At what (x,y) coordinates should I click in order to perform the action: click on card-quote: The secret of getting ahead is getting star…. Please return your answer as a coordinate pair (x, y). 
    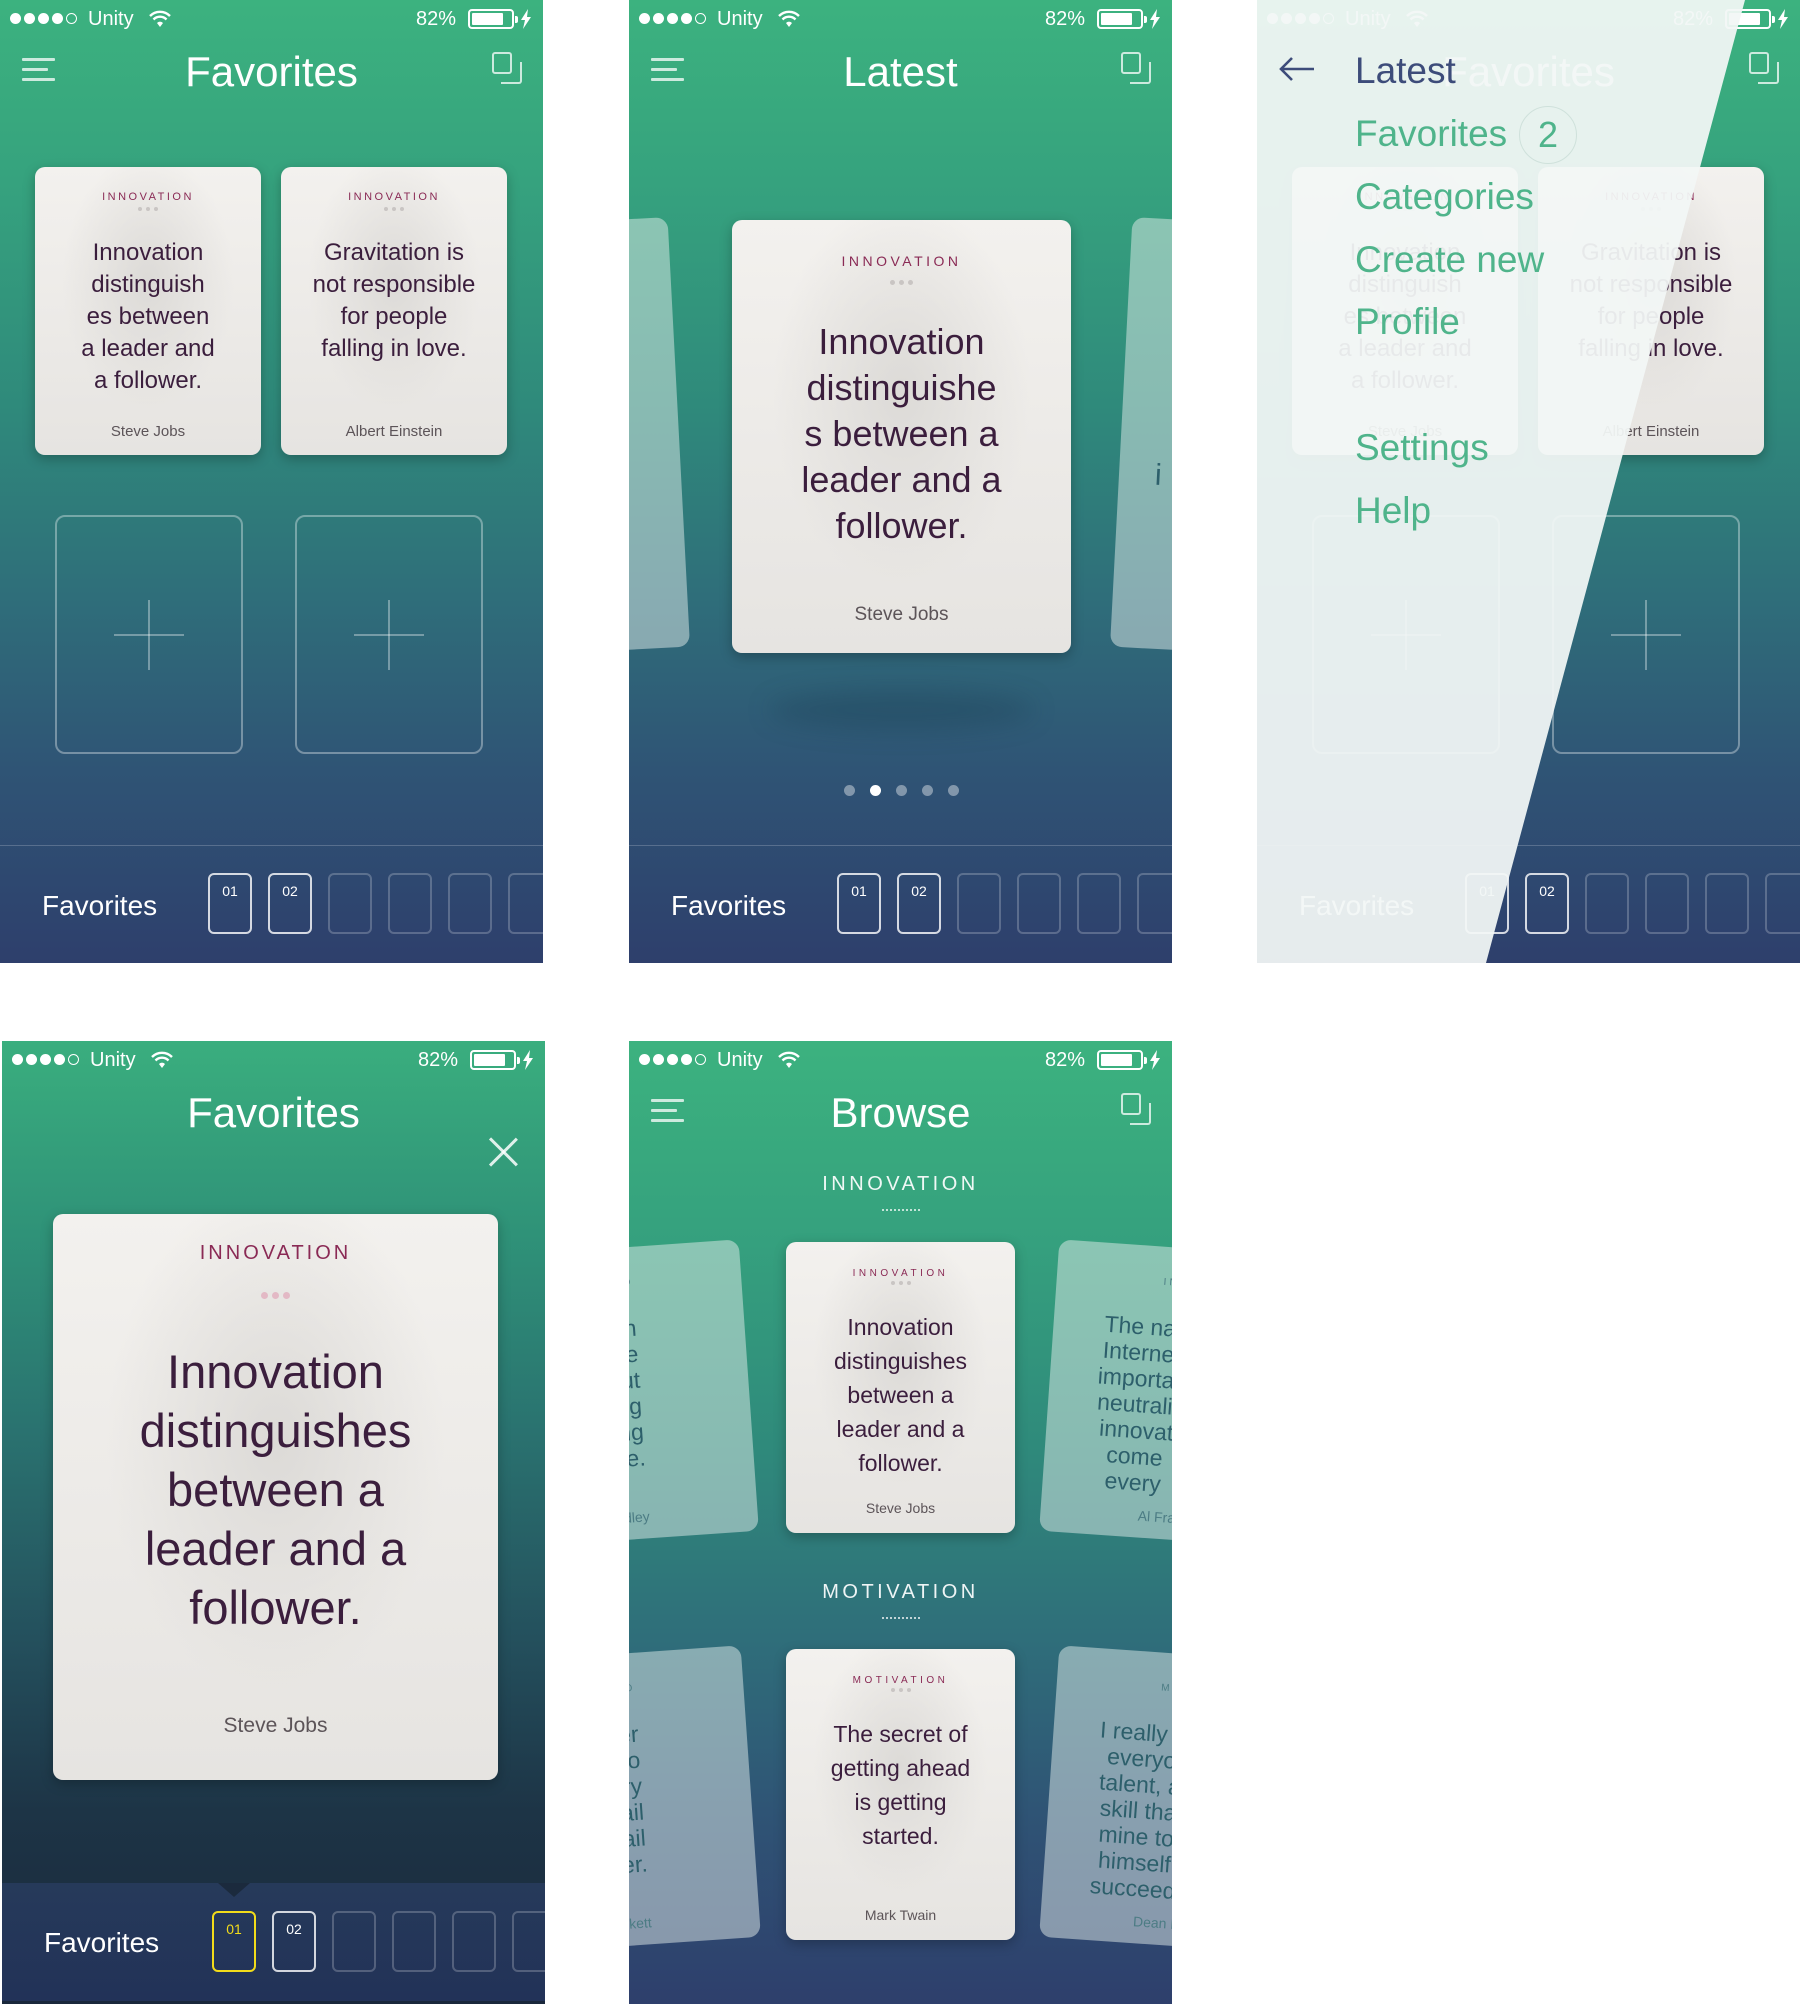
    Looking at the image, I should click on (900, 1785).